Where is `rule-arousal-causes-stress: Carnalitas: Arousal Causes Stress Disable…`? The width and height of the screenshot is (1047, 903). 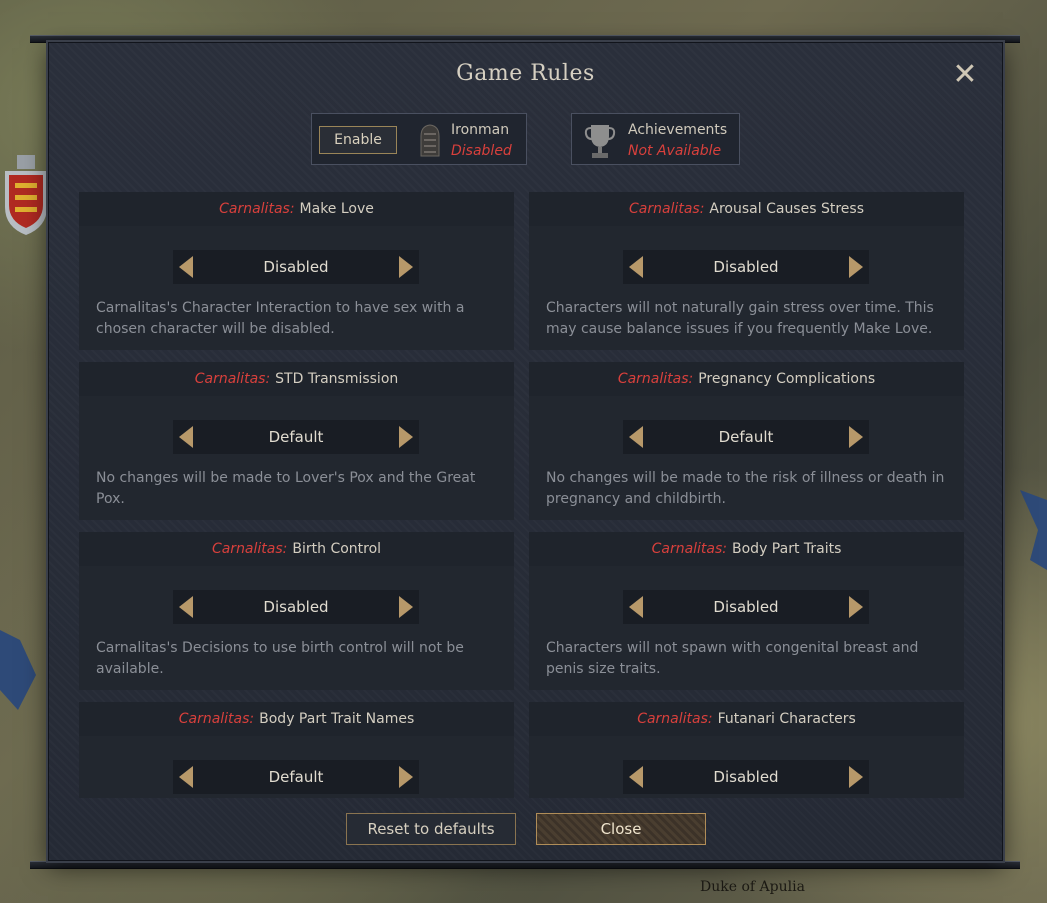
rule-arousal-causes-stress: Carnalitas: Arousal Causes Stress Disable… is located at coordinates (746, 271).